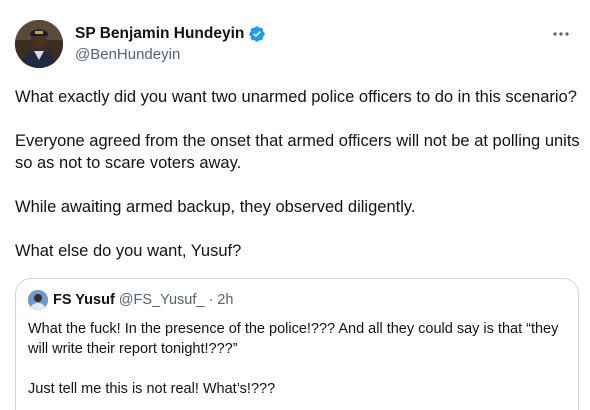  I want to click on tweet-paragraph: What else do you want, Yusuf?, so click(128, 251).